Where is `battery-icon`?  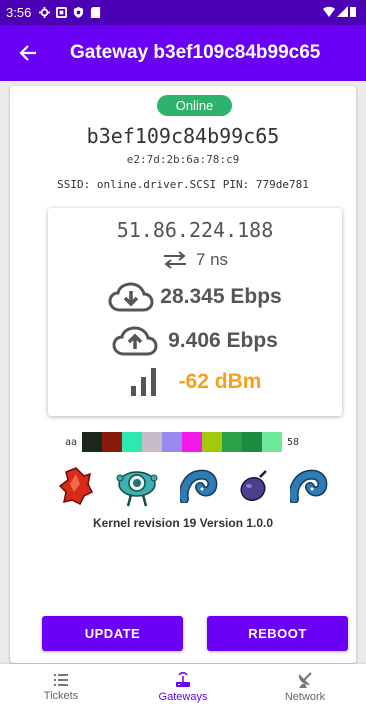
battery-icon is located at coordinates (353, 12).